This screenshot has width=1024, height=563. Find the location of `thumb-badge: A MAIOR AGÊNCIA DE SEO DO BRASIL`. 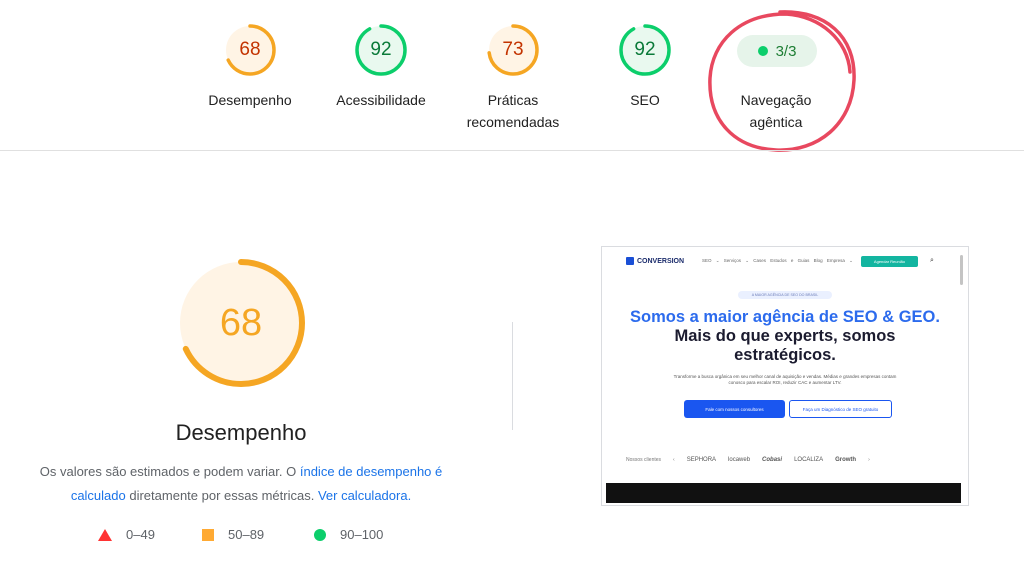

thumb-badge: A MAIOR AGÊNCIA DE SEO DO BRASIL is located at coordinates (785, 295).